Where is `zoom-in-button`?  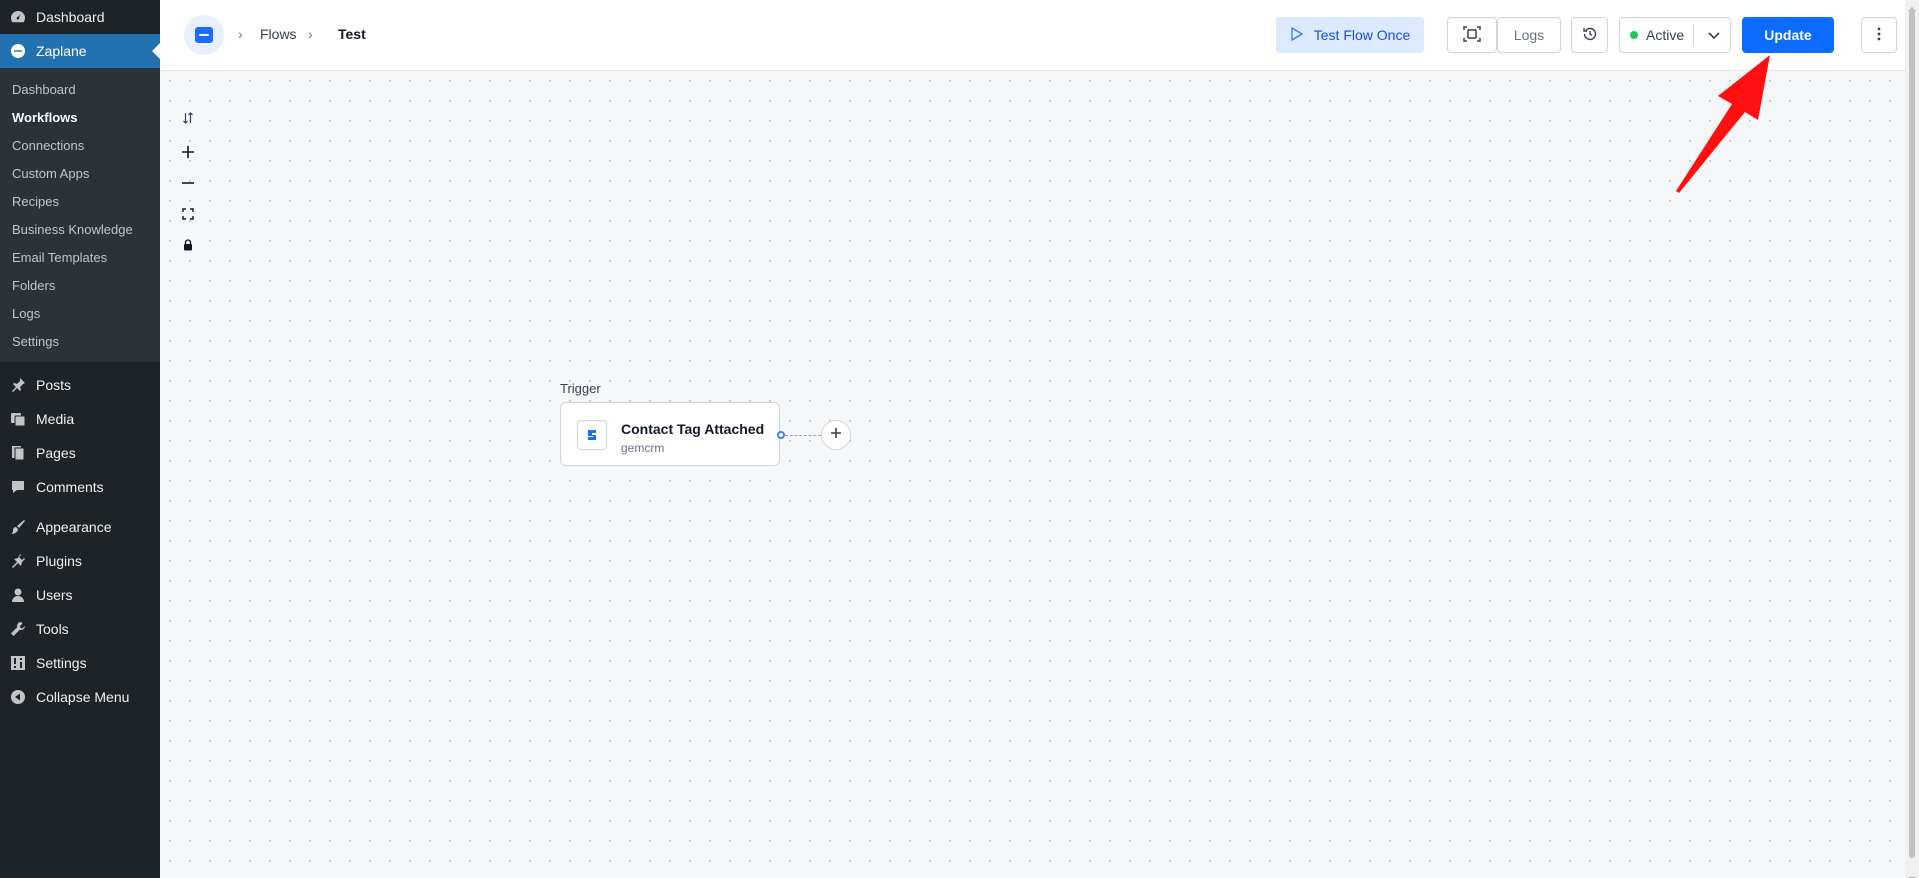
zoom-in-button is located at coordinates (188, 154).